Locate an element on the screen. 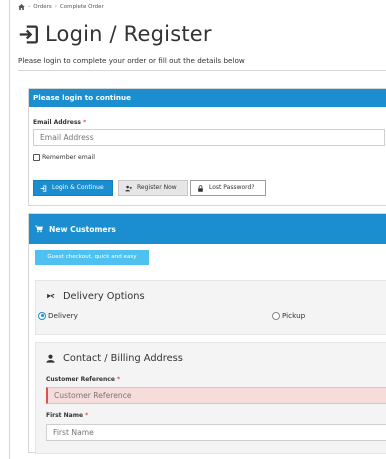 The height and width of the screenshot is (459, 386). lost-password-label: Lost Password? is located at coordinates (232, 187).